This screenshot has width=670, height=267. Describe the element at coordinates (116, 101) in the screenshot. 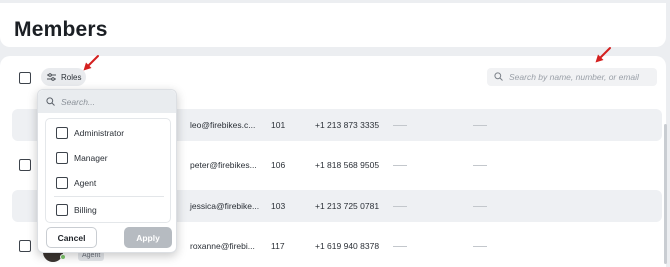

I see `roles-search-input` at that location.